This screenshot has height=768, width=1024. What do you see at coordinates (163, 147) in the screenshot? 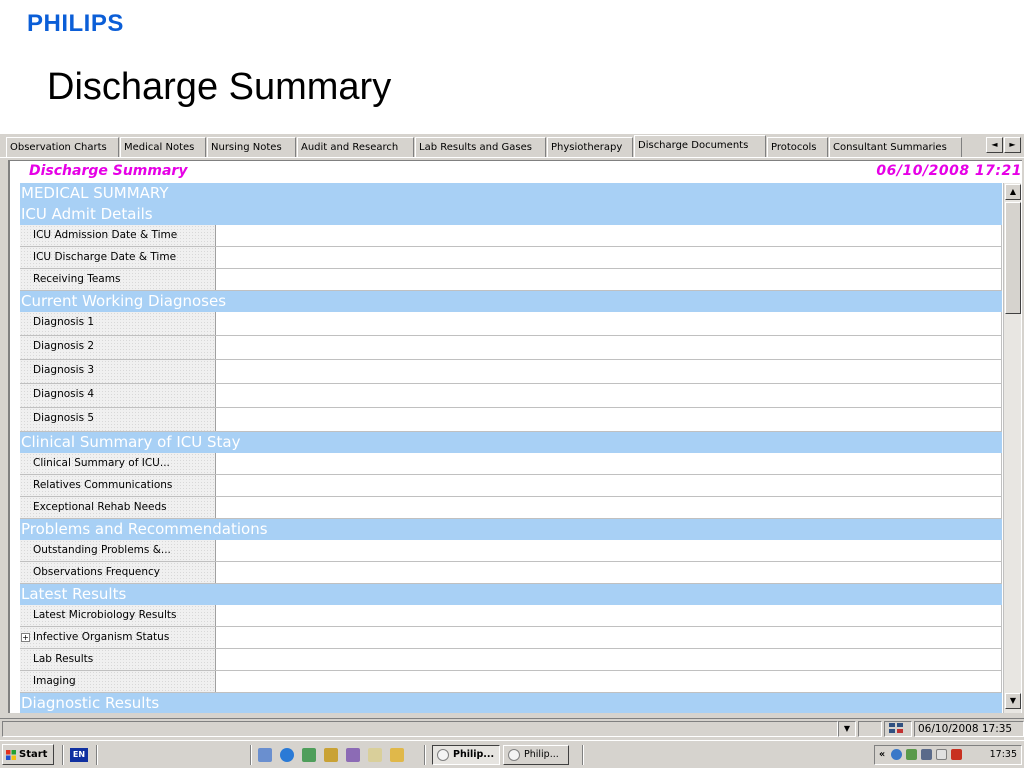
I see `tab-medical-notes: Medical Notes` at bounding box center [163, 147].